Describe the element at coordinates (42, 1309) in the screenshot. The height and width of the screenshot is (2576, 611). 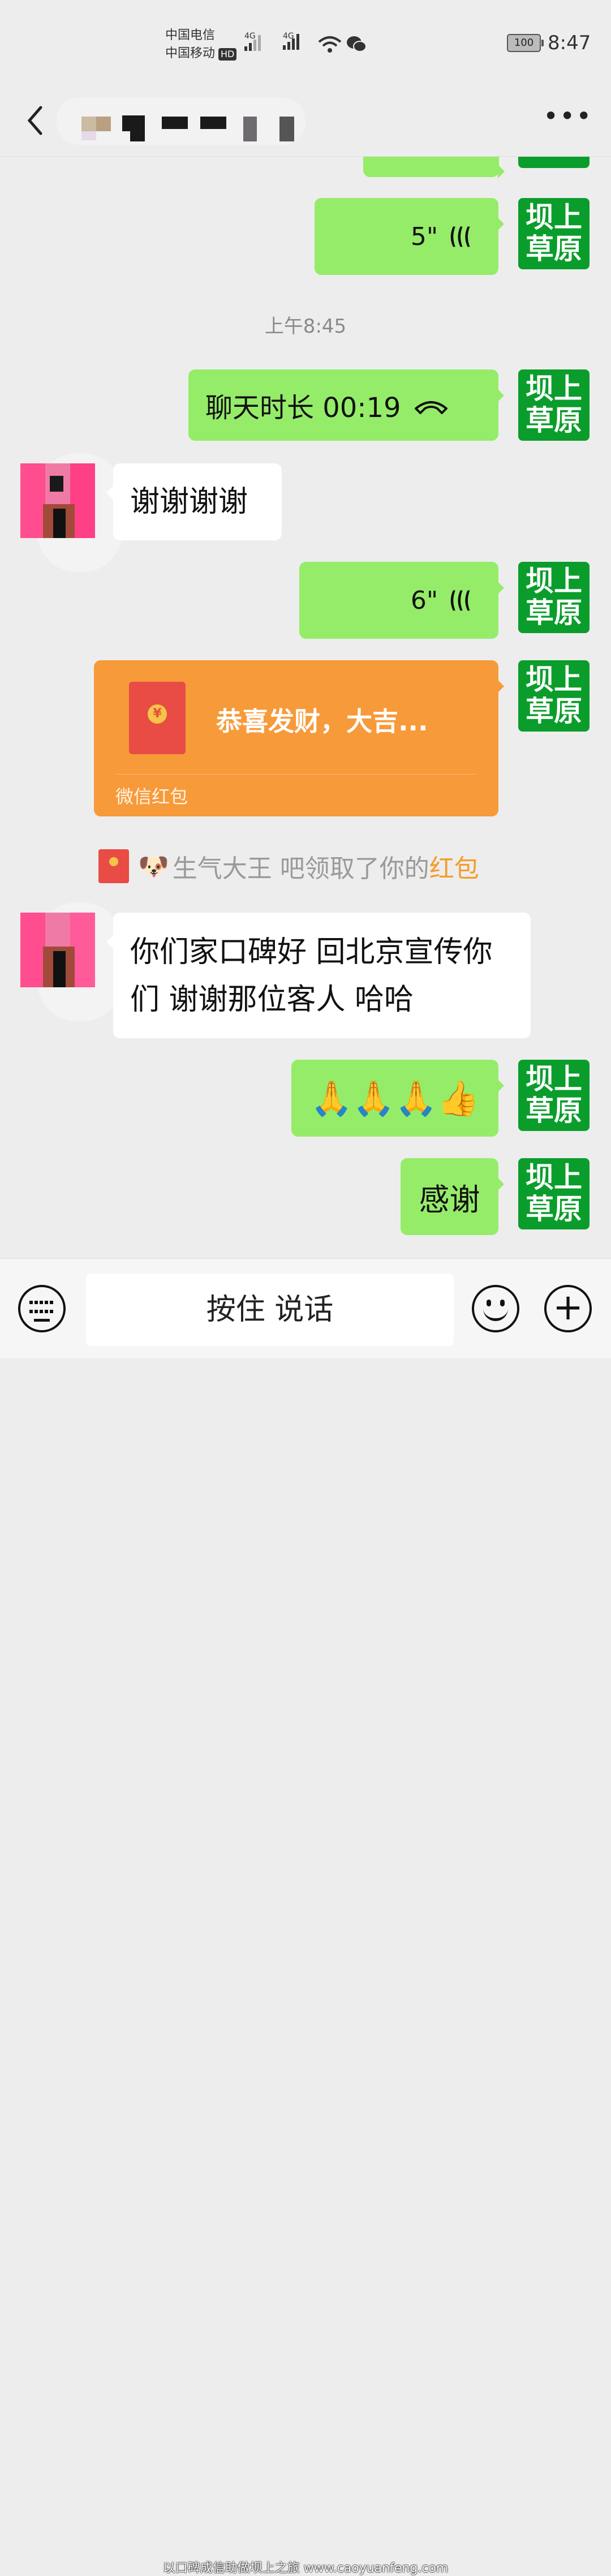
I see `keyboard-icon` at that location.